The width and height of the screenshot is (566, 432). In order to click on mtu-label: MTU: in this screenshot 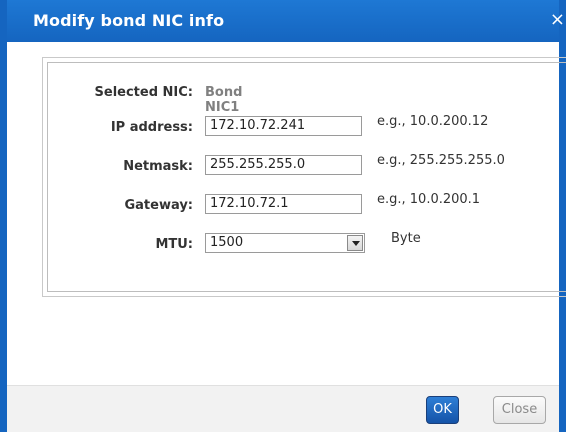, I will do `click(174, 244)`.